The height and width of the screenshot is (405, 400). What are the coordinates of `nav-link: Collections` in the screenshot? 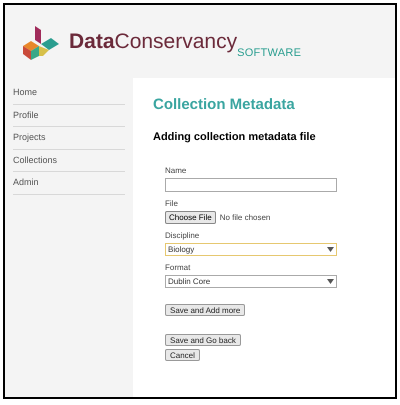 It's located at (35, 159).